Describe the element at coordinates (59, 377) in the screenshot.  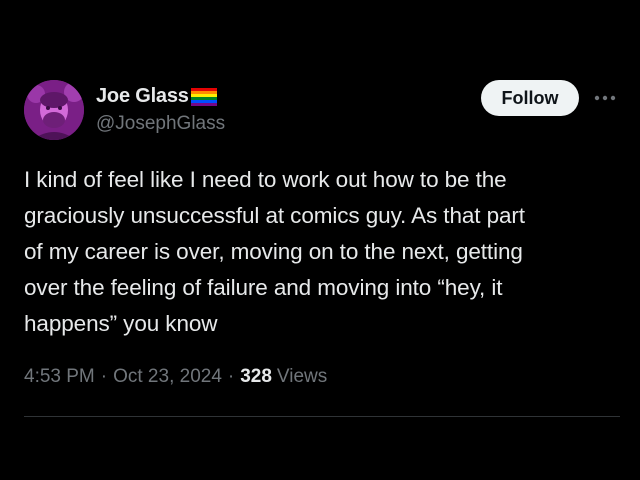
I see `tweet-time: 4:53 PM` at that location.